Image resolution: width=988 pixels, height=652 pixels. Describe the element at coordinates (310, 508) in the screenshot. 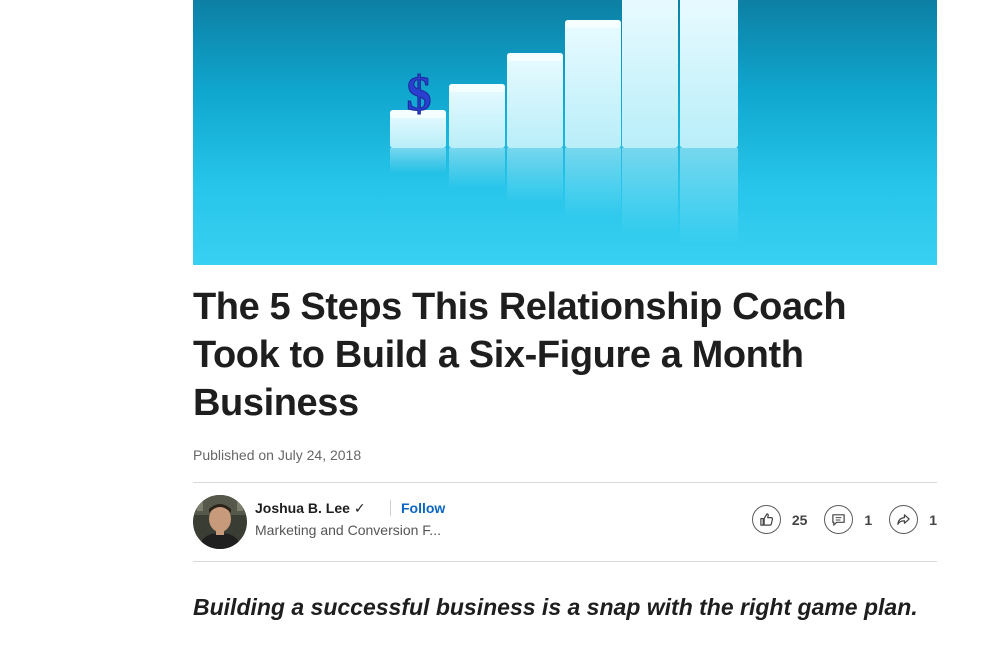

I see `author-name: Joshua B. Lee ✓` at that location.